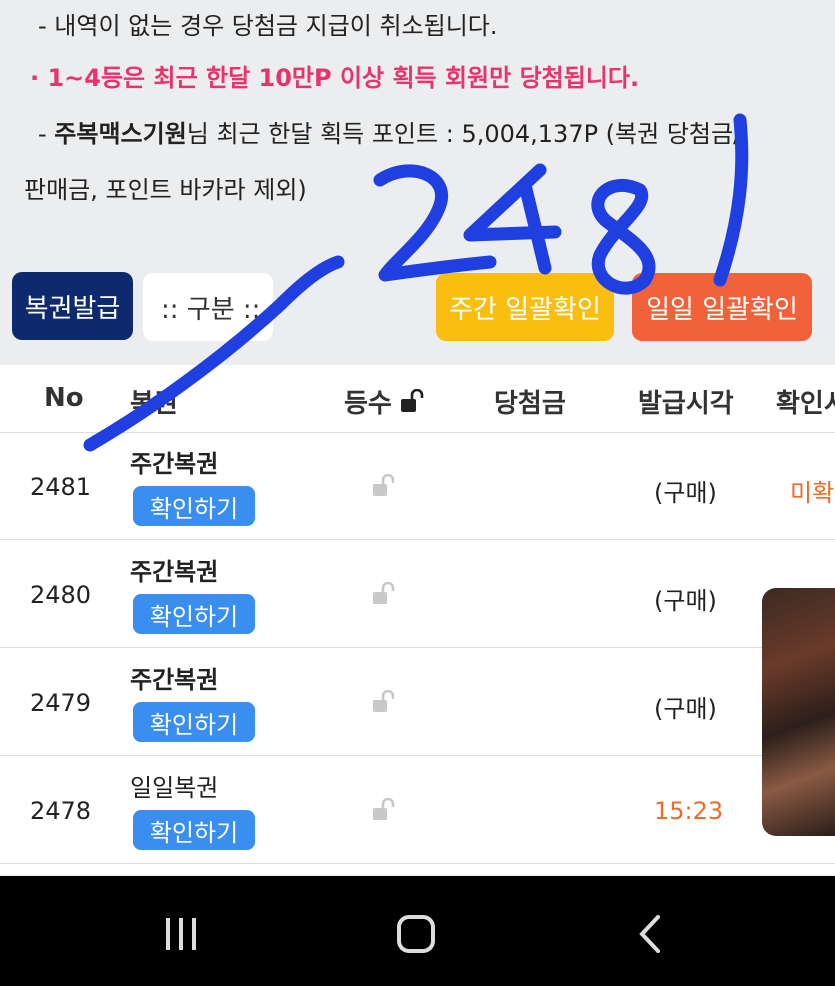 The height and width of the screenshot is (986, 835). I want to click on table-row: 2479 주간복권 확인하기 (구매), so click(417, 702).